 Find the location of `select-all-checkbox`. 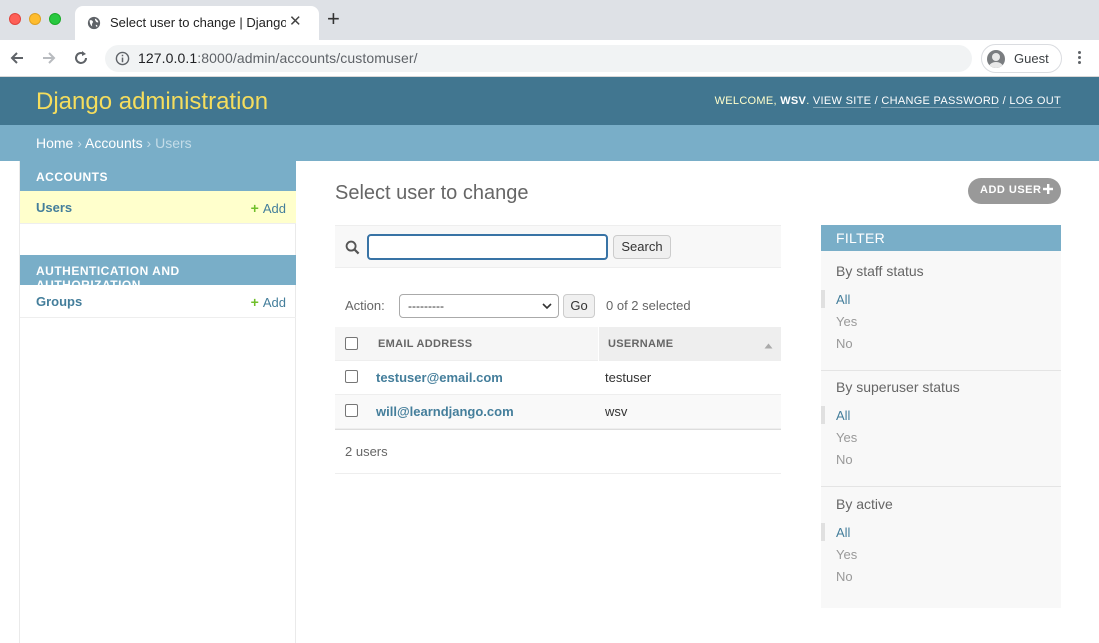

select-all-checkbox is located at coordinates (351, 343).